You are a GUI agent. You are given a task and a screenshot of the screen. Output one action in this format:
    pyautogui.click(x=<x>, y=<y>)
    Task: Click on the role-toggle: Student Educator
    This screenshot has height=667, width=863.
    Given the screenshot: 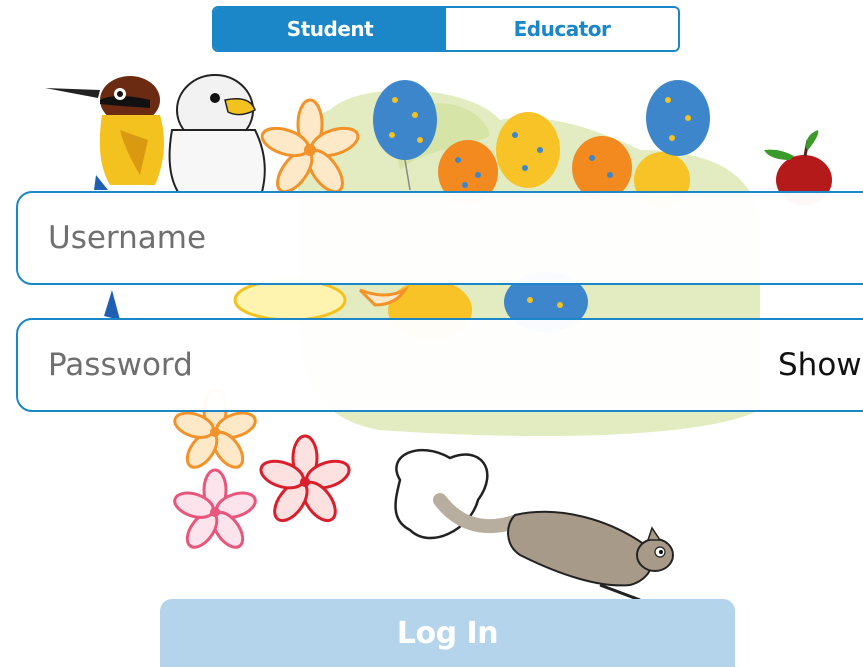 What is the action you would take?
    pyautogui.click(x=446, y=29)
    